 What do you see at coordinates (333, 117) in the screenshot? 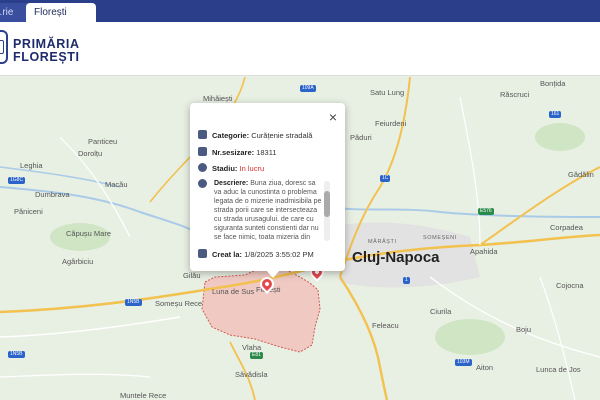
I see `close-icon: ×` at bounding box center [333, 117].